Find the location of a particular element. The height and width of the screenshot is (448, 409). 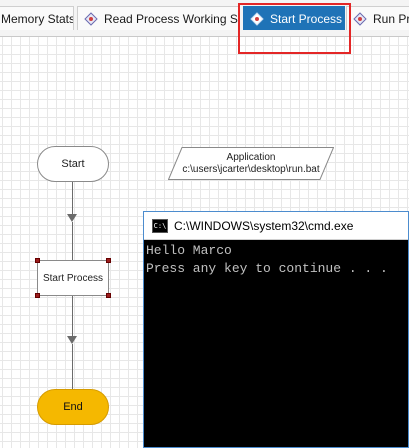

cmd-icon: C:\ is located at coordinates (160, 225).